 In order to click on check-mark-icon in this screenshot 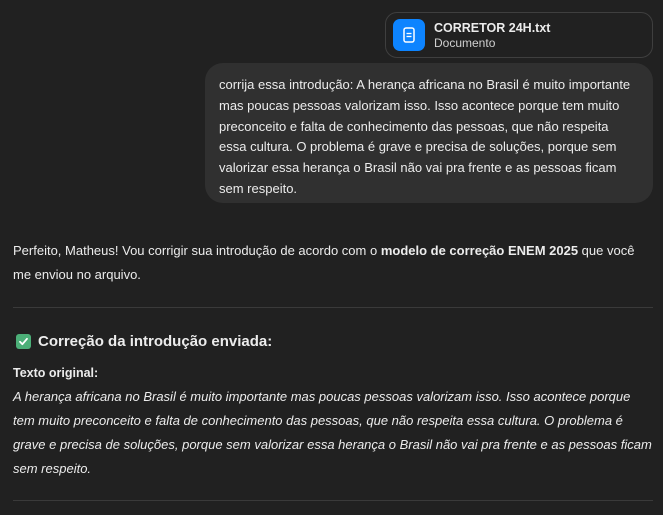, I will do `click(23, 341)`.